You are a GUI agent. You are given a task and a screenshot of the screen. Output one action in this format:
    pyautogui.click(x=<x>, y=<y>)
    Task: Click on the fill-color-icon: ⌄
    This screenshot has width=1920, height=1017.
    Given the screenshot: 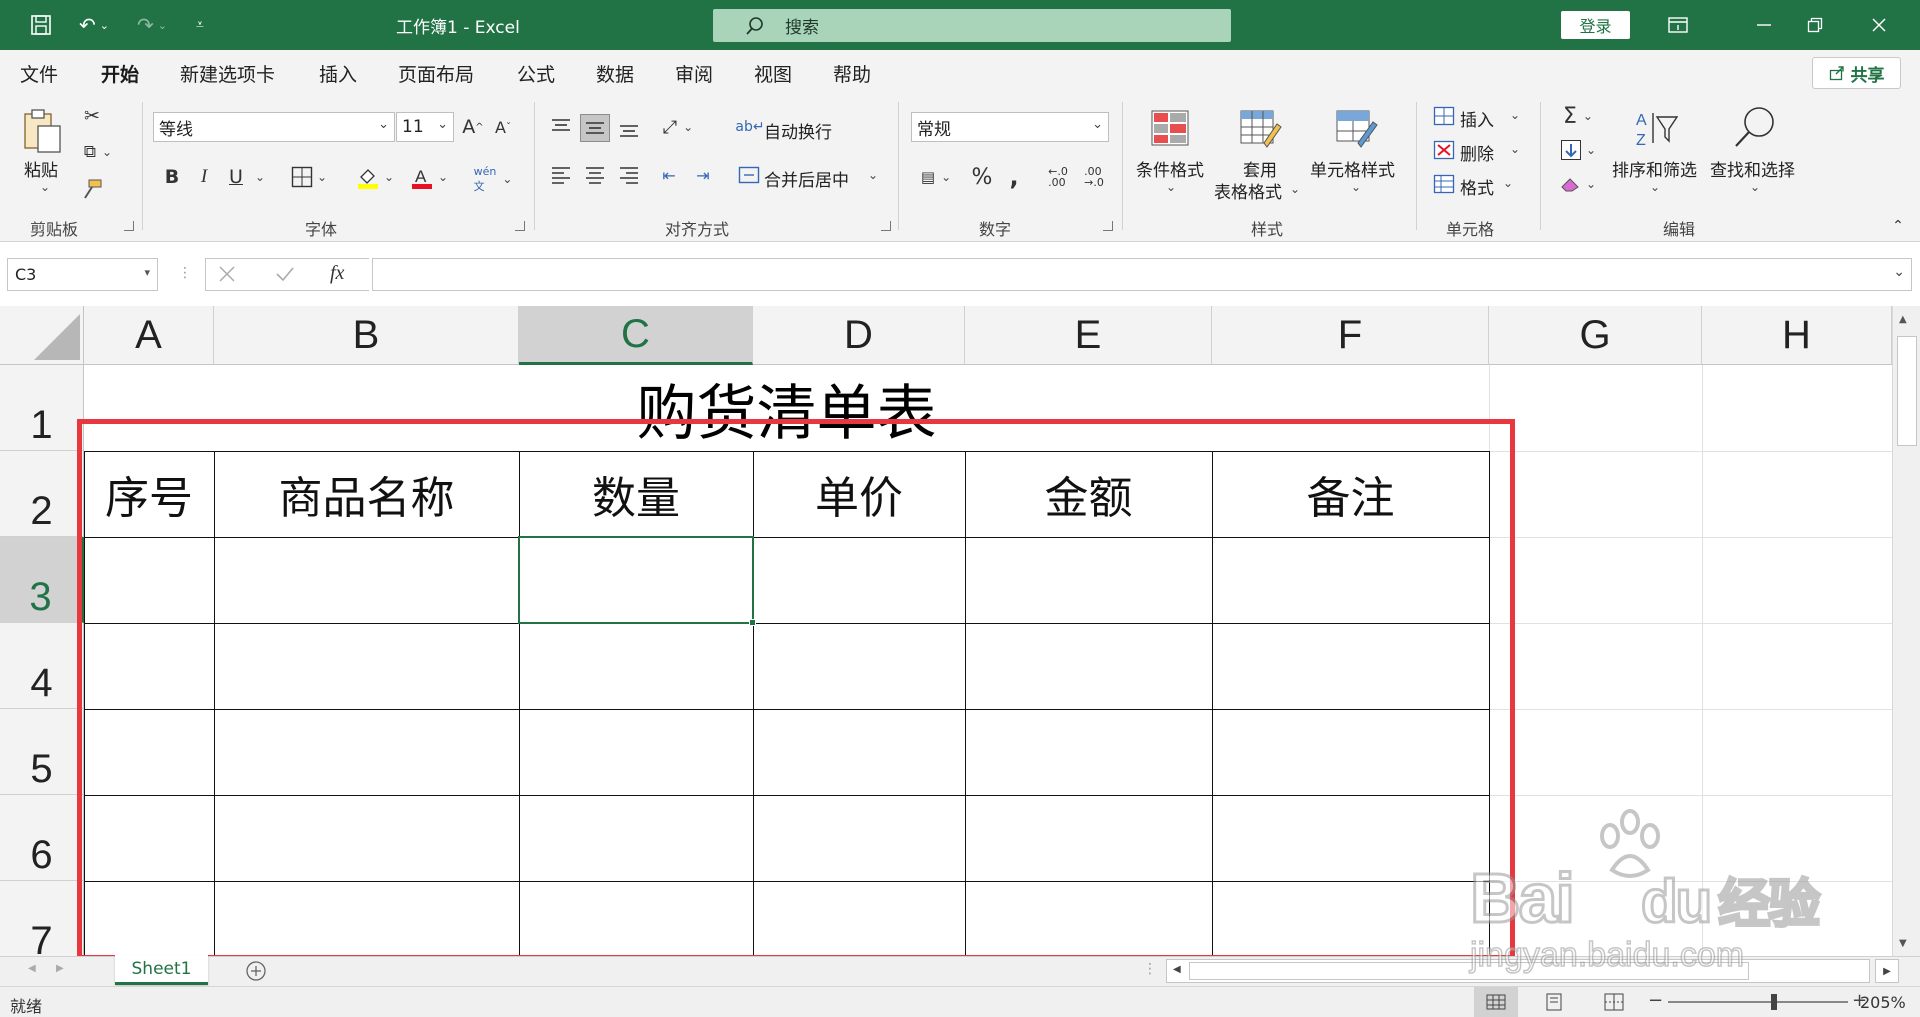 What is the action you would take?
    pyautogui.click(x=375, y=177)
    